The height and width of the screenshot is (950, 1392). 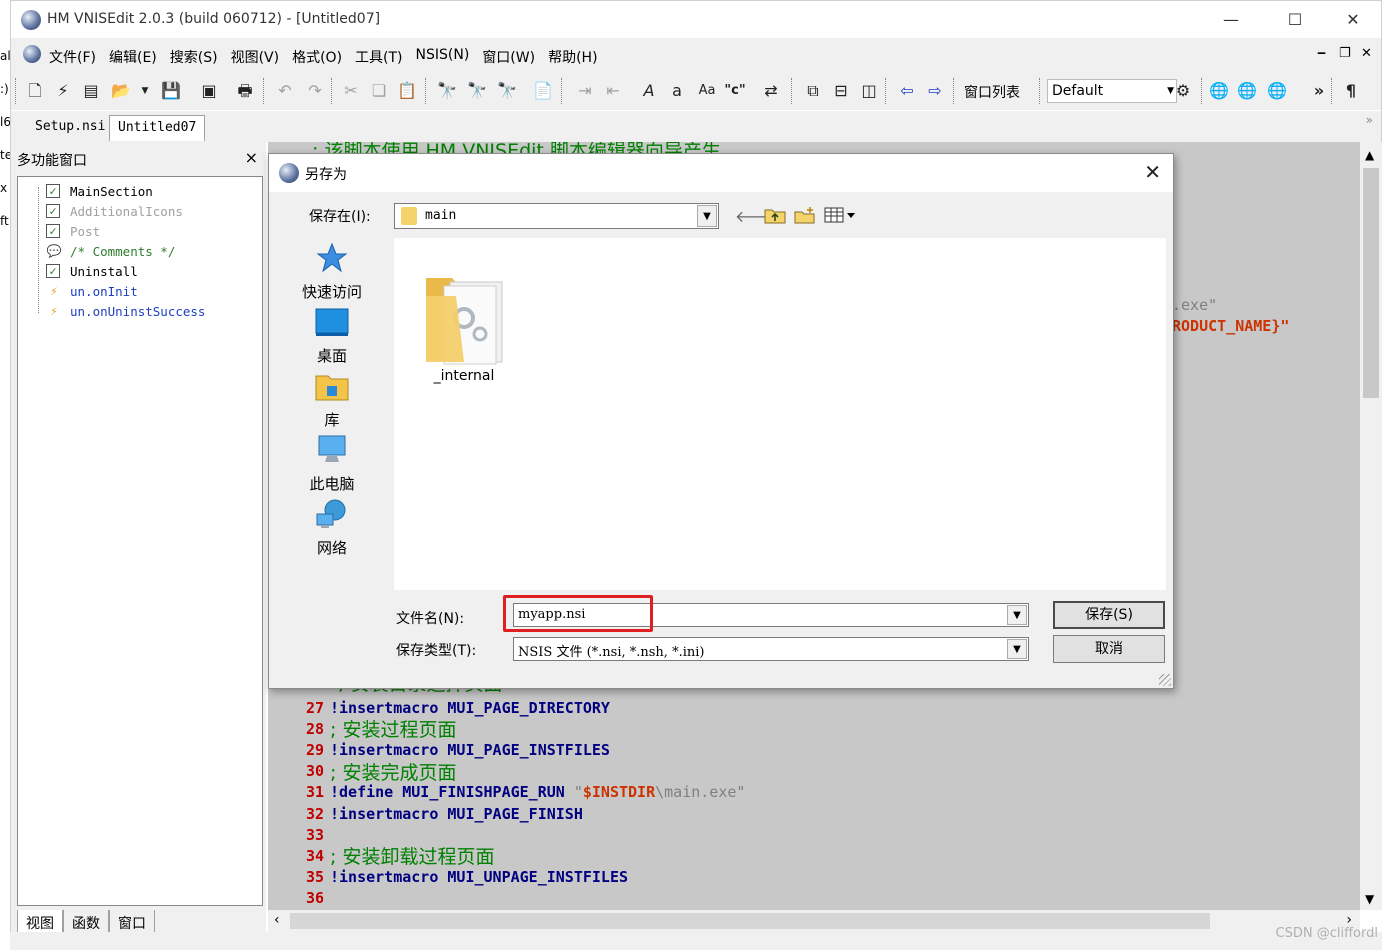 What do you see at coordinates (907, 91) in the screenshot?
I see `previous-window-icon: ⇦` at bounding box center [907, 91].